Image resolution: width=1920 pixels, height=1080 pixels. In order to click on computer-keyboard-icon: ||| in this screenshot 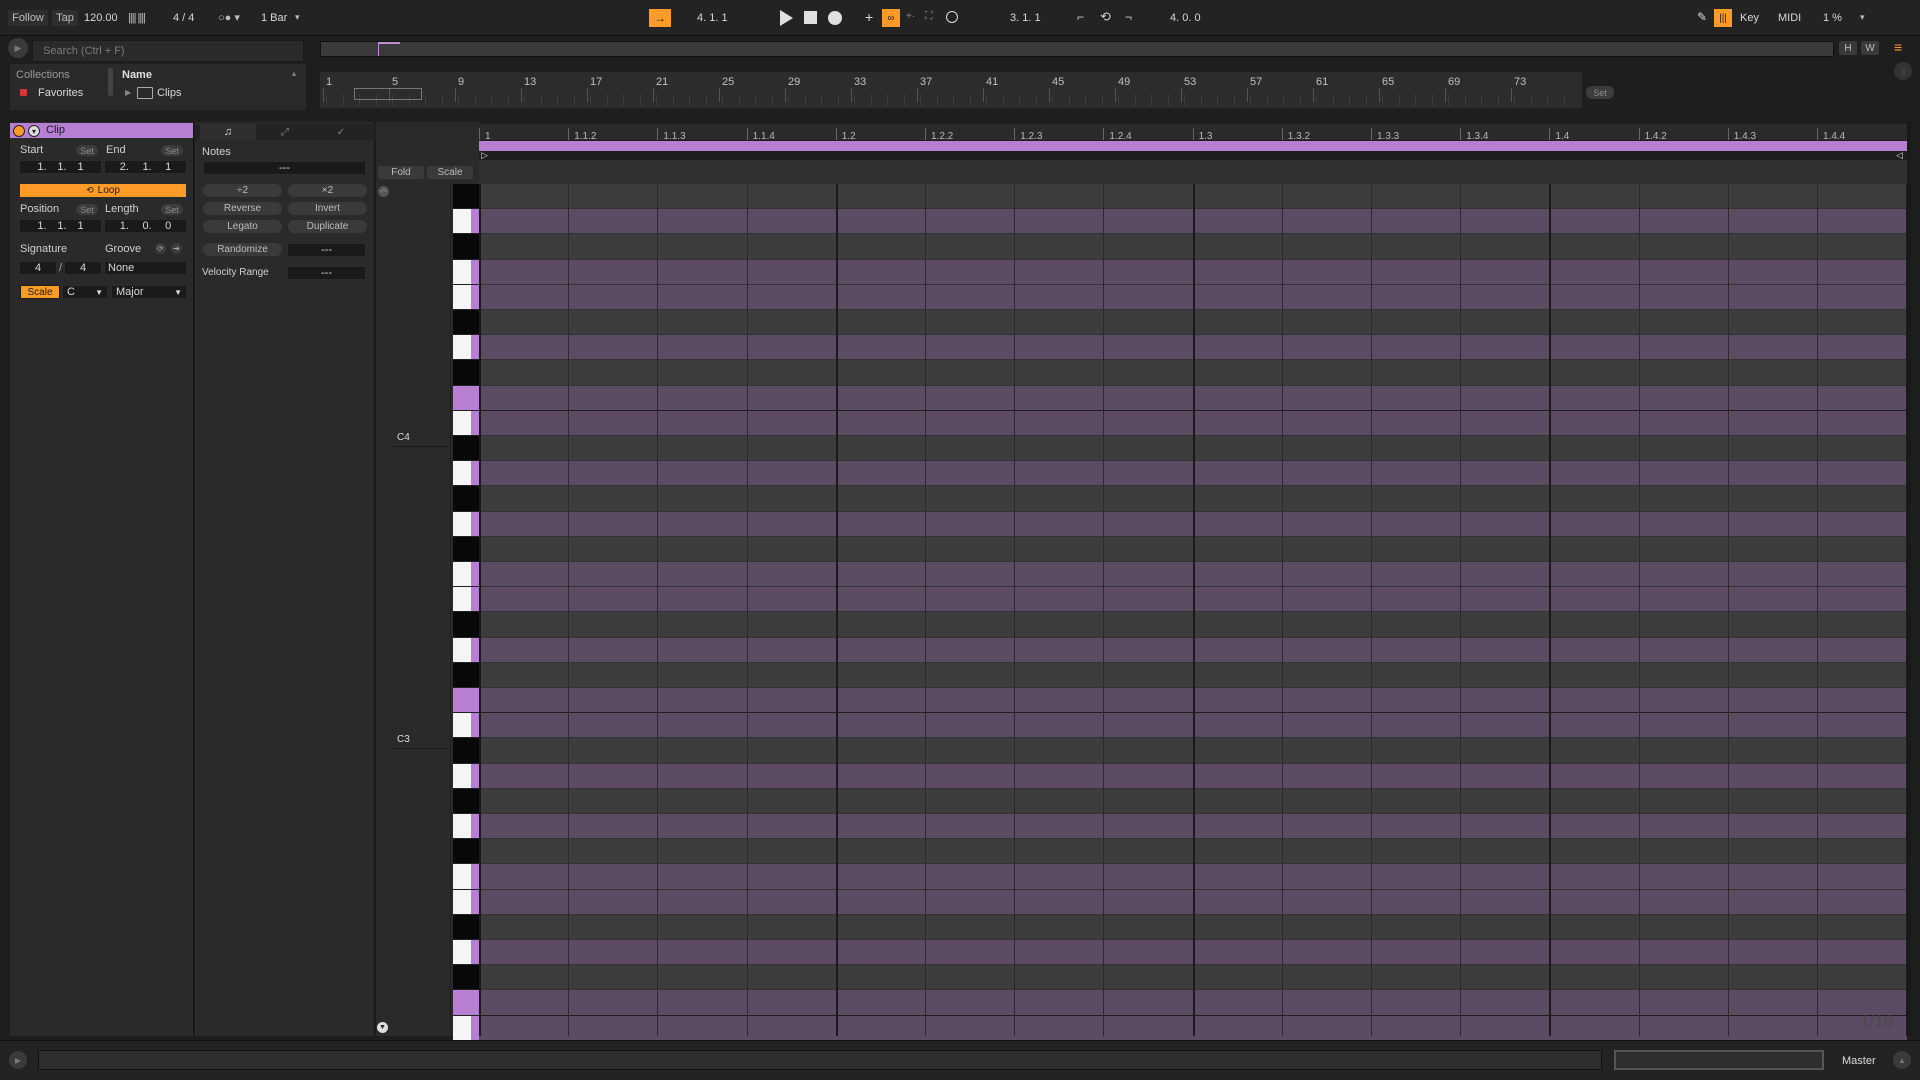, I will do `click(1723, 18)`.